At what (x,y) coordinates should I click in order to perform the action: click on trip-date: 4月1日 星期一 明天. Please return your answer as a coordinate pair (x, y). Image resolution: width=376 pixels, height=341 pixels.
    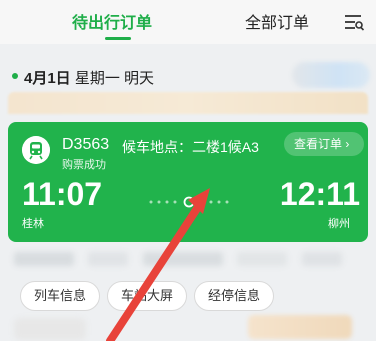
    Looking at the image, I should click on (89, 77).